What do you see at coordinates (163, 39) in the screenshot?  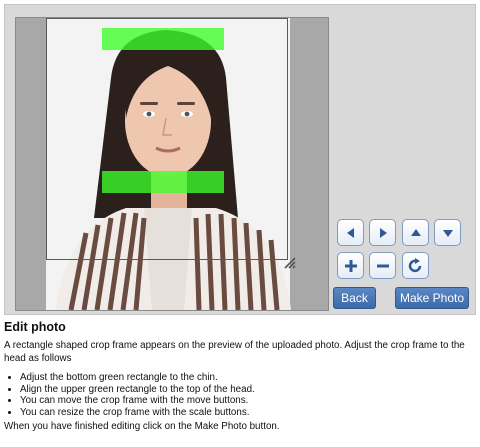 I see `top-guide-rectangle` at bounding box center [163, 39].